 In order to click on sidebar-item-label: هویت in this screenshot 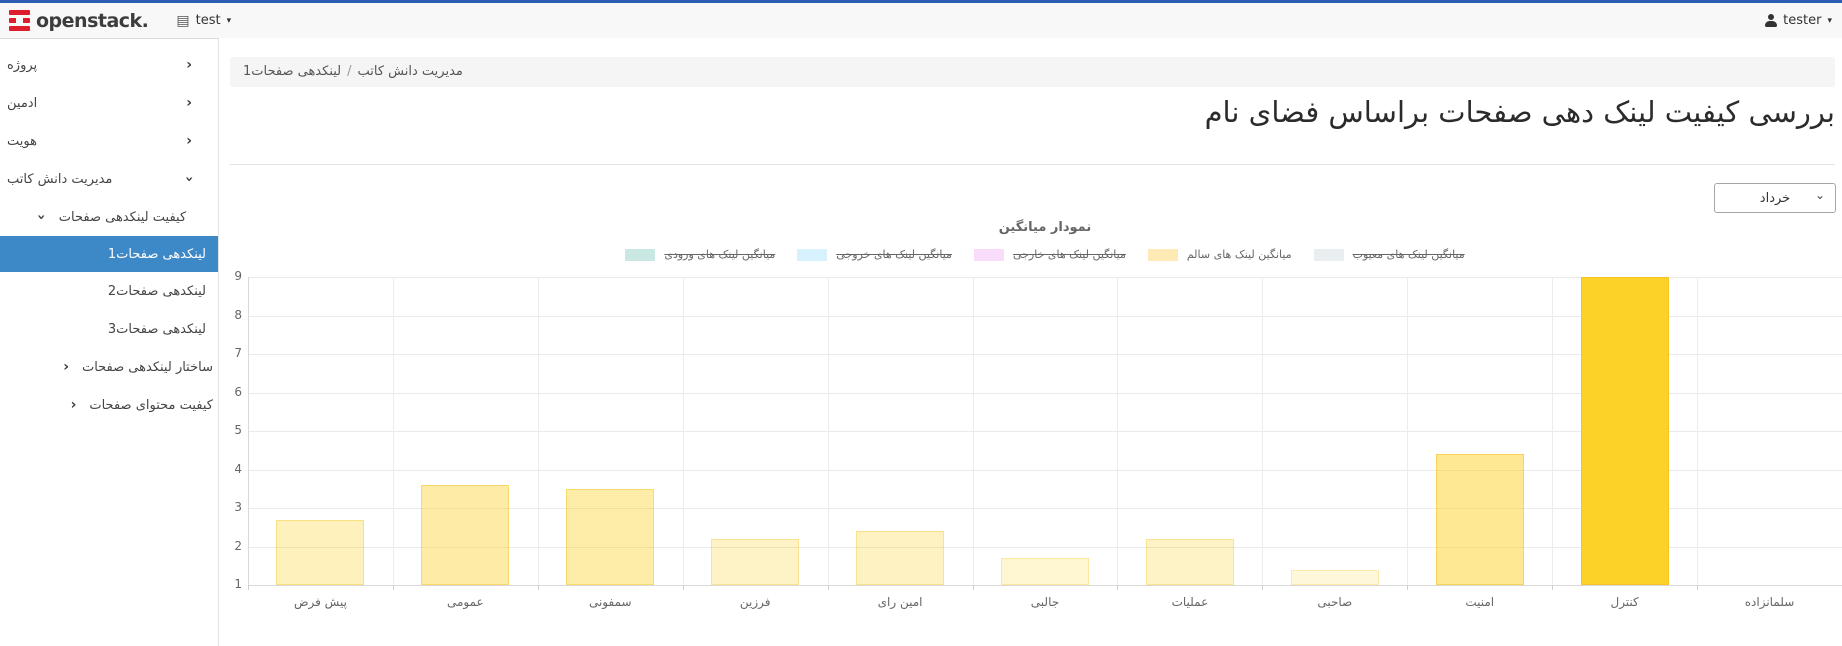, I will do `click(22, 141)`.